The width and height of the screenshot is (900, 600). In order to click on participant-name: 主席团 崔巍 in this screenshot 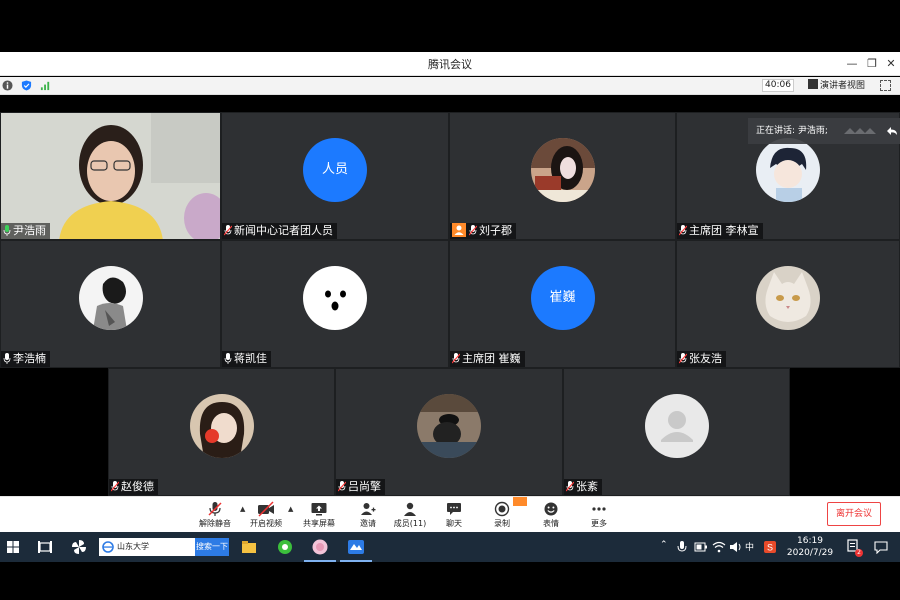, I will do `click(491, 358)`.